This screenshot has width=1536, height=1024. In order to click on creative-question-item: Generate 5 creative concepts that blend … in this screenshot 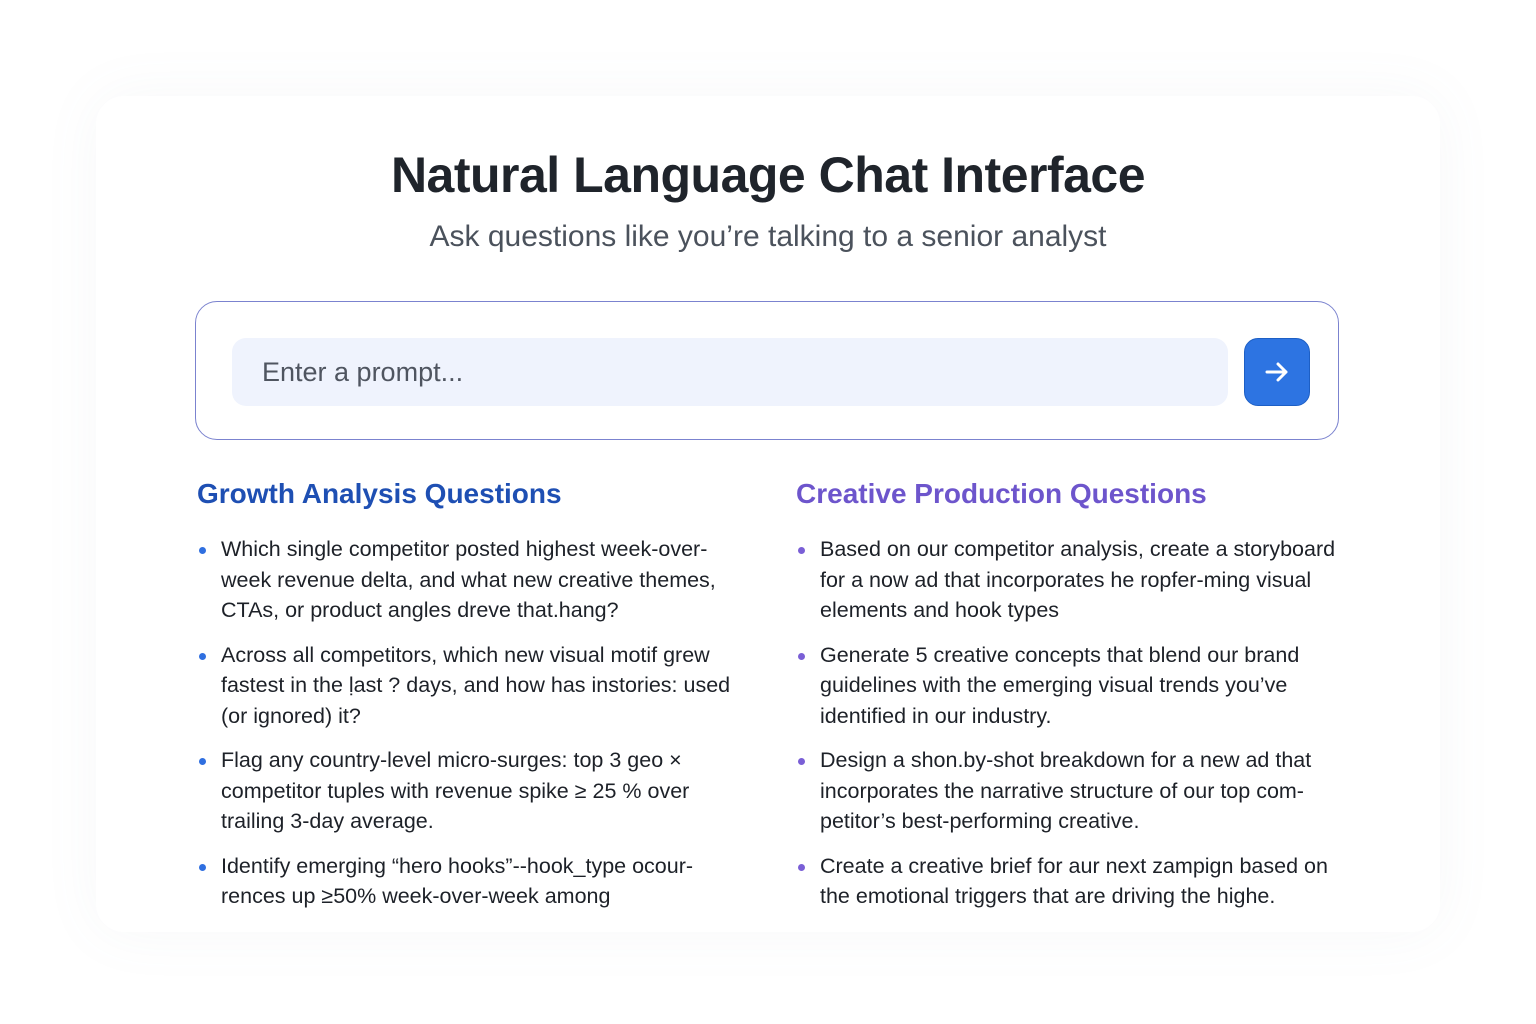, I will do `click(1076, 686)`.